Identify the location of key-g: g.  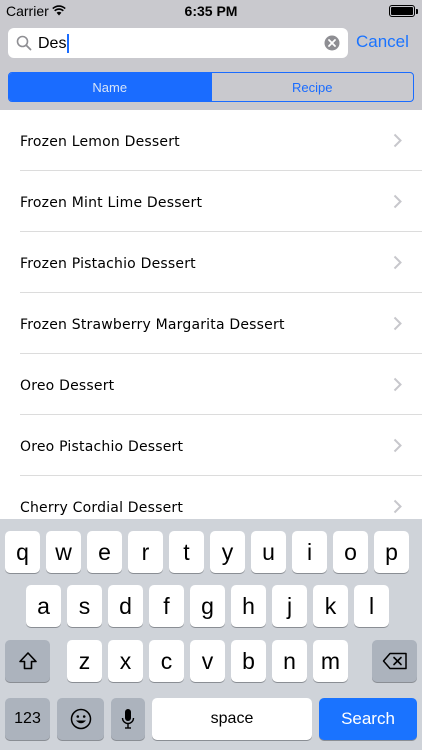
(207, 606).